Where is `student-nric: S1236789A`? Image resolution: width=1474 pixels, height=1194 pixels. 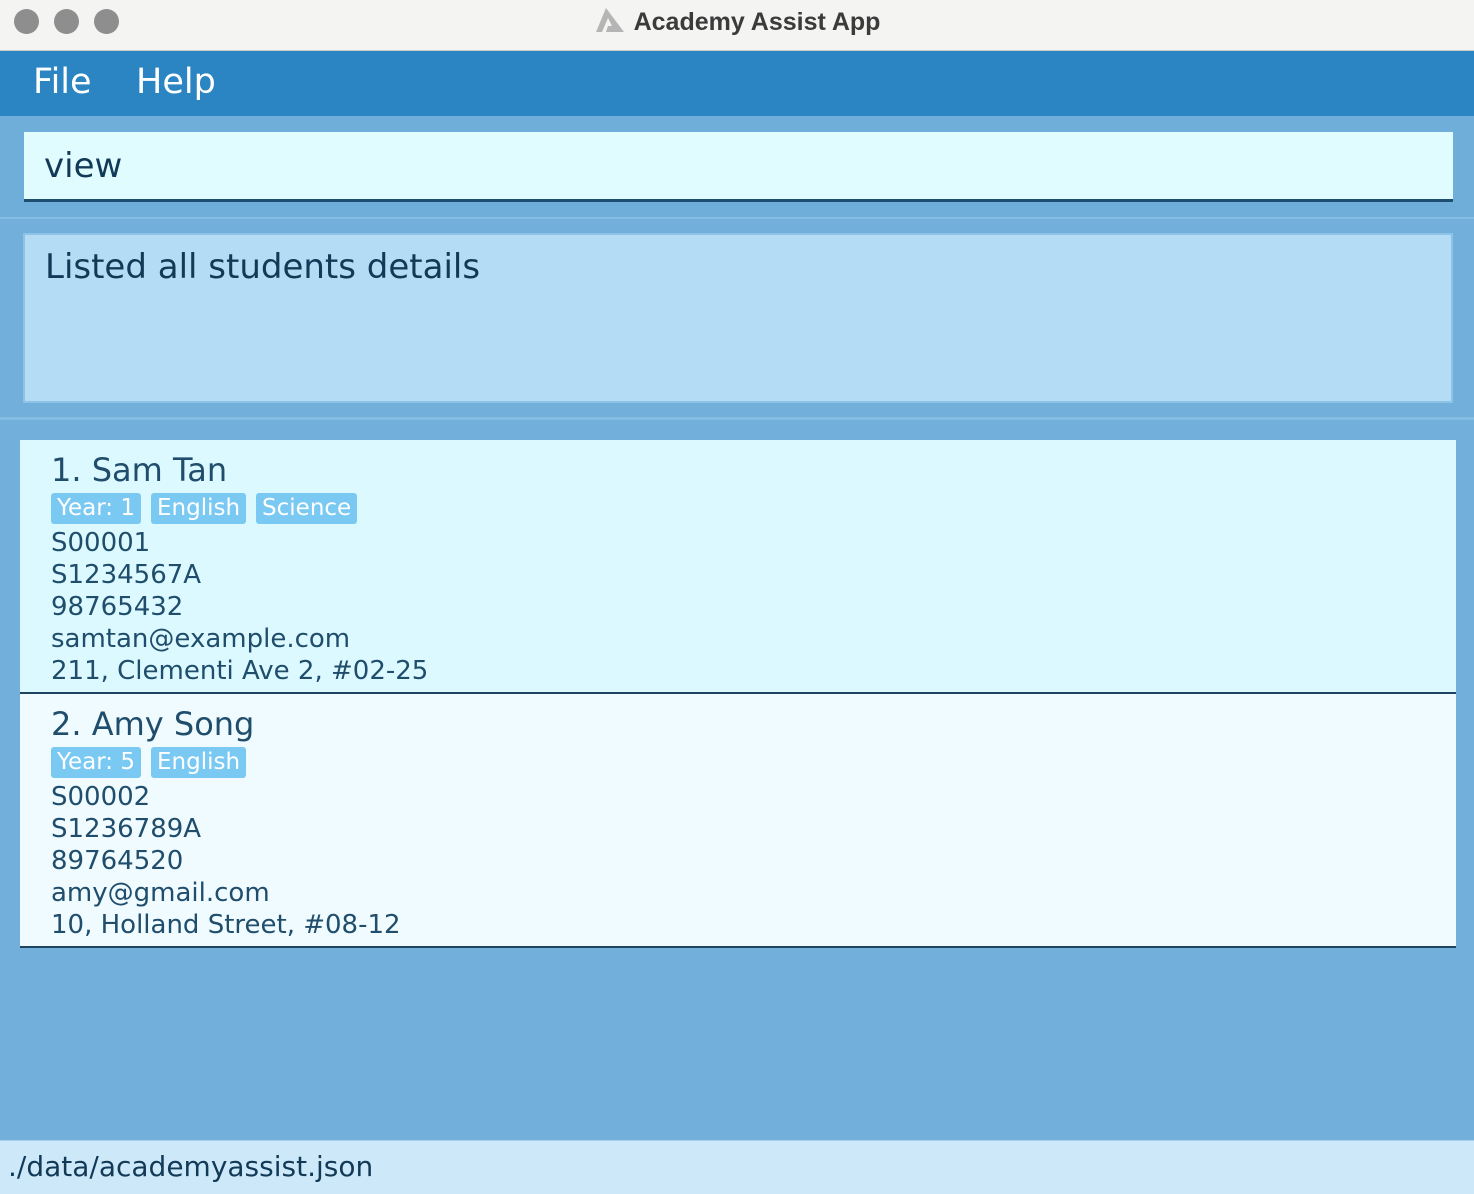
student-nric: S1236789A is located at coordinates (126, 829).